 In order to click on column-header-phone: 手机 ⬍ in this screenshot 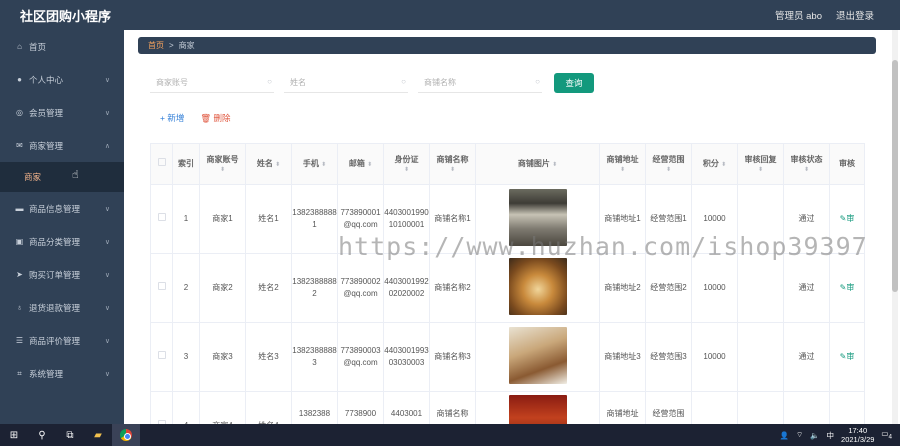, I will do `click(314, 164)`.